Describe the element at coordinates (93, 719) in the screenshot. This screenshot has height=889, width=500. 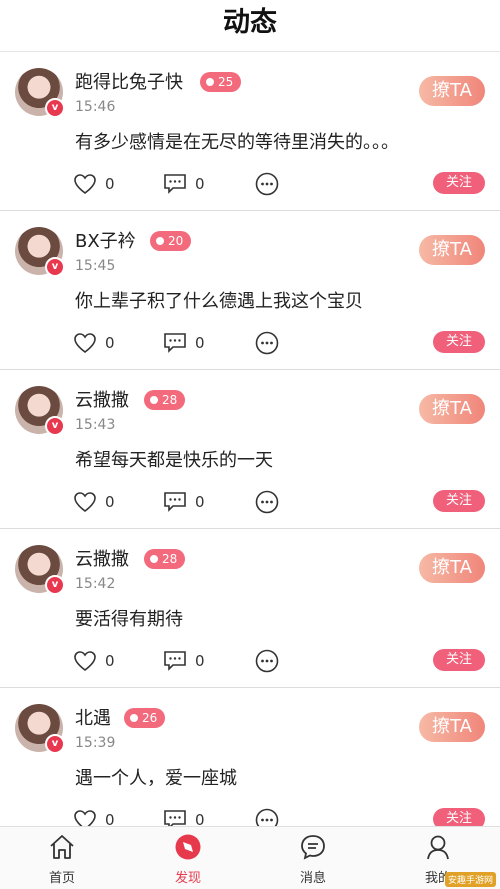
I see `user-name: 北遇` at that location.